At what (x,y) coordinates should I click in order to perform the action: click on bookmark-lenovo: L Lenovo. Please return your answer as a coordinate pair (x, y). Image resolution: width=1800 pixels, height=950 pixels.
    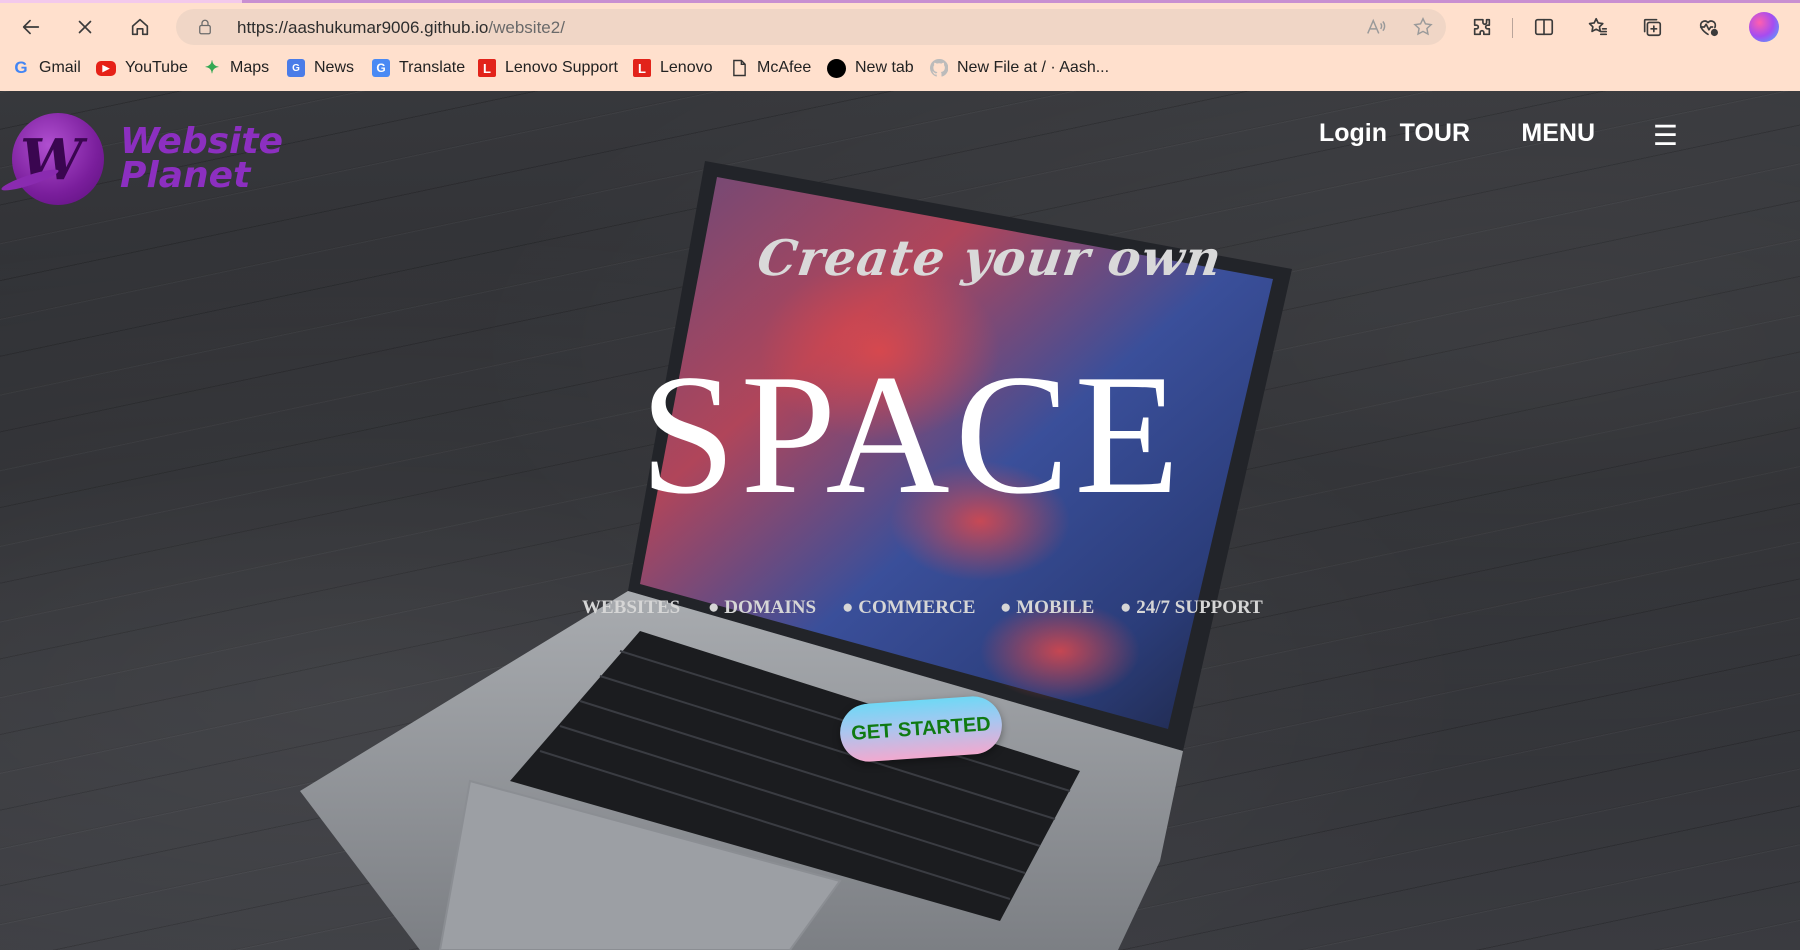
    Looking at the image, I should click on (673, 68).